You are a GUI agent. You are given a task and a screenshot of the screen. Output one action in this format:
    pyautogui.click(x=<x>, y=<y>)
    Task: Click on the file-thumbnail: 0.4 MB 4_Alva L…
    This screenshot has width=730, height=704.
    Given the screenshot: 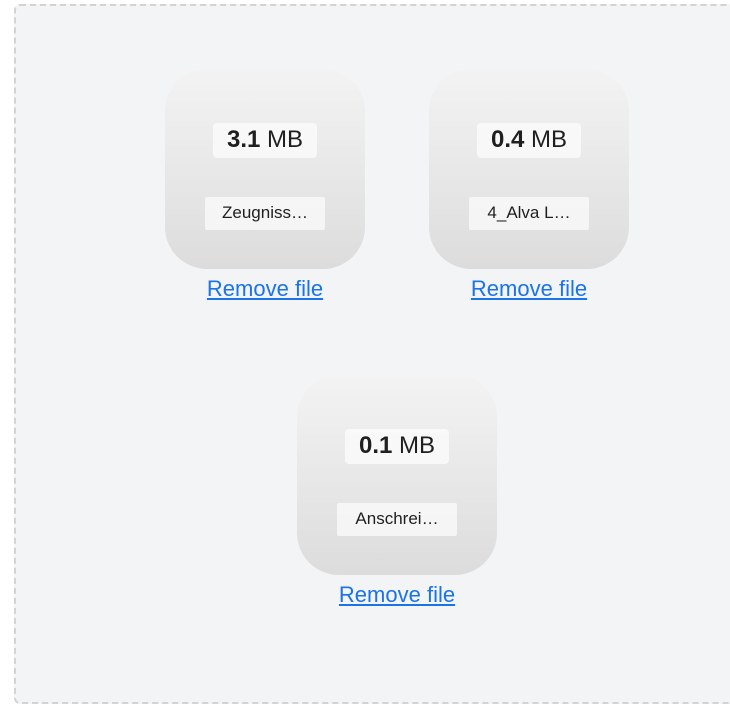 What is the action you would take?
    pyautogui.click(x=529, y=169)
    